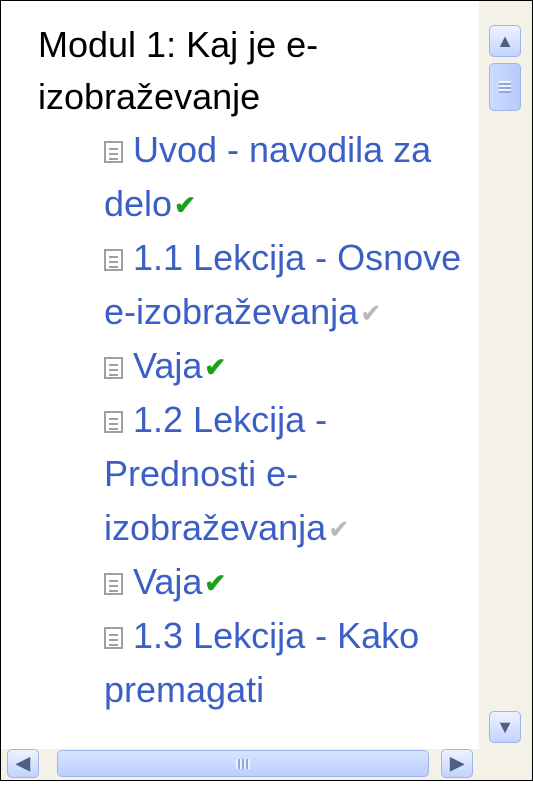  I want to click on lesson-item: 1.2 Lekcija - Prednosti e-izobraževanja✔, so click(291, 474).